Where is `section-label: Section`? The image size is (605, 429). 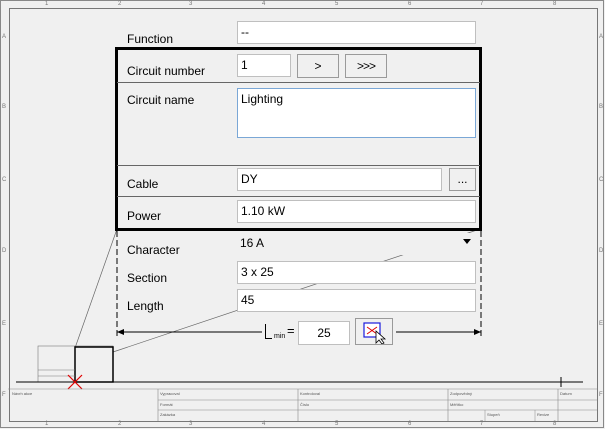 section-label: Section is located at coordinates (147, 278).